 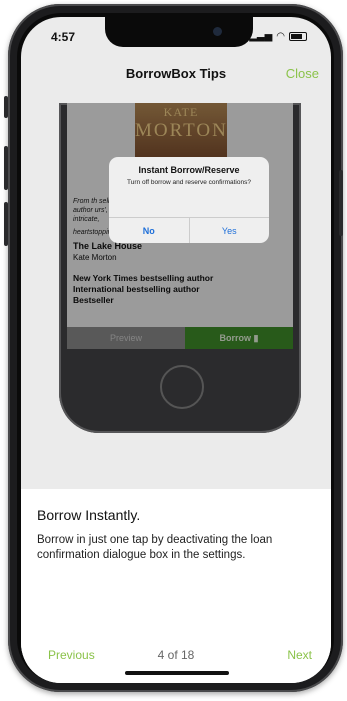 I want to click on status-time: 4:57, so click(x=63, y=37).